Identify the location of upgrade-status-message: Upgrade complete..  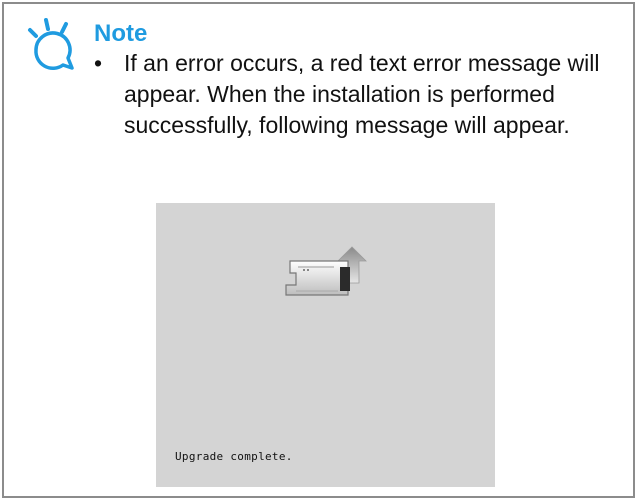
(234, 456).